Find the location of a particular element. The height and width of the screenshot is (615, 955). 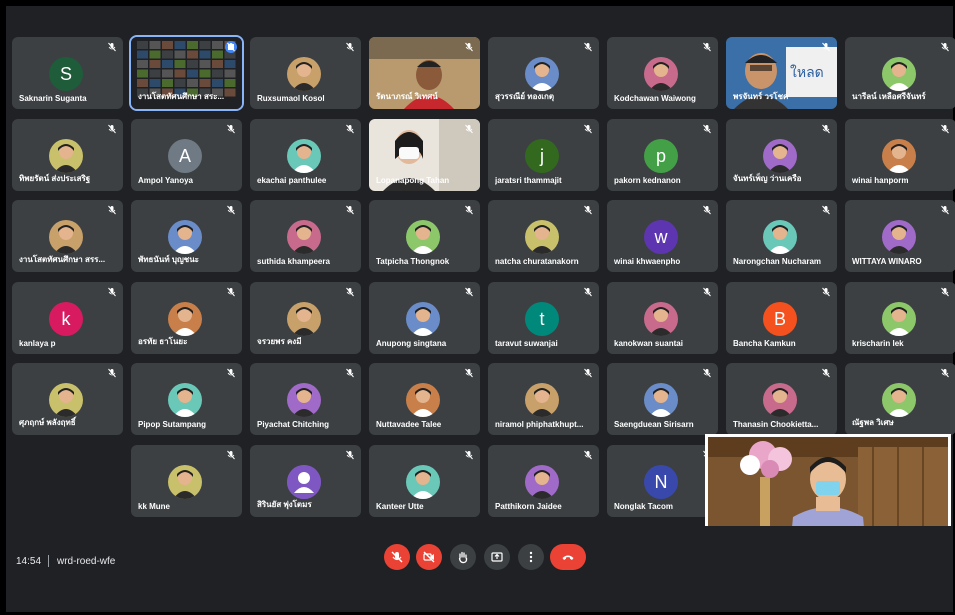

avatar-initial is located at coordinates (304, 482).